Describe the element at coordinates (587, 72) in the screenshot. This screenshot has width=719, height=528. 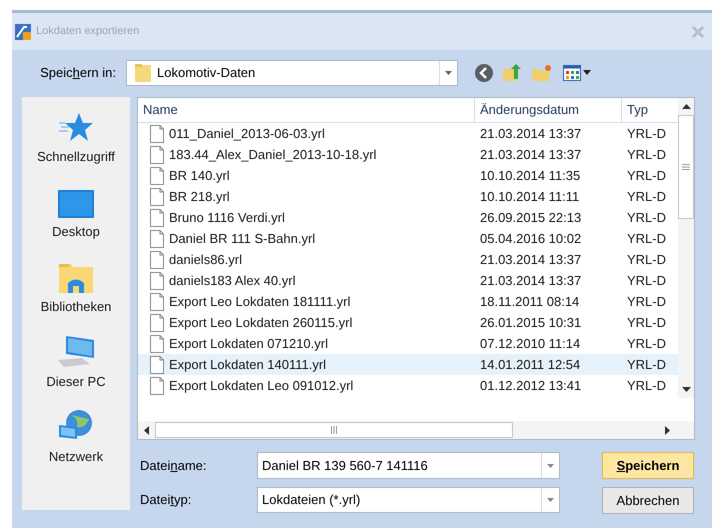
I see `caret-icon` at that location.